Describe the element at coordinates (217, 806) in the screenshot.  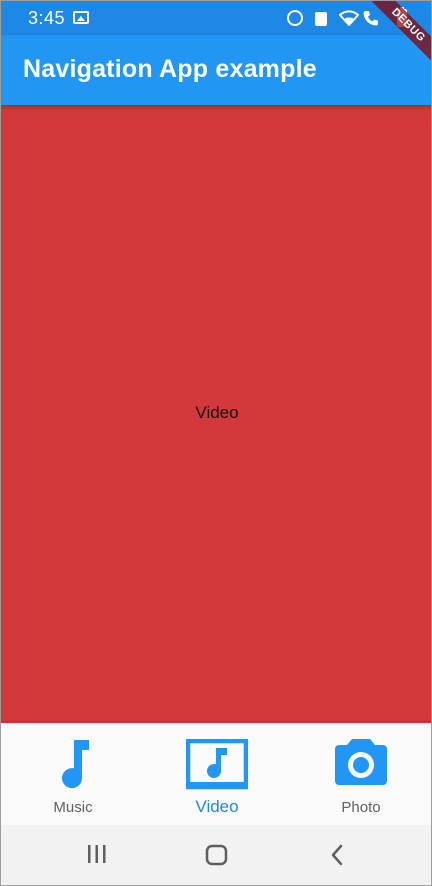
I see `nav-item-video-label: Video` at that location.